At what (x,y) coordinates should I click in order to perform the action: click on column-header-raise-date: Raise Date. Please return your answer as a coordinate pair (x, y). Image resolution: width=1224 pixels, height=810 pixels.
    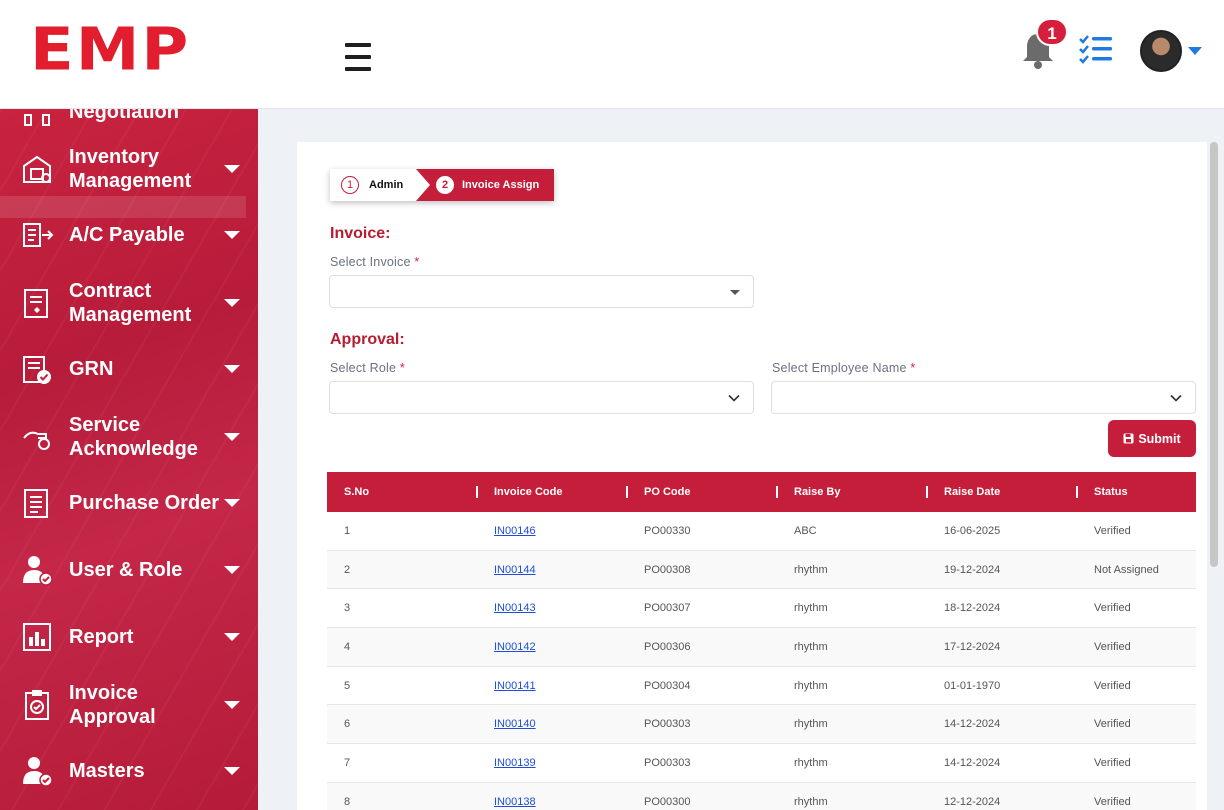
    Looking at the image, I should click on (972, 492).